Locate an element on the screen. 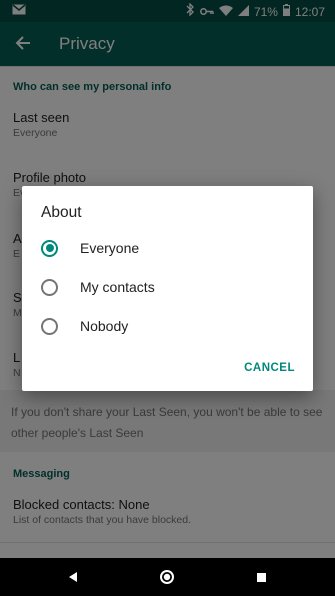  option-nobody: Nobody is located at coordinates (166, 326).